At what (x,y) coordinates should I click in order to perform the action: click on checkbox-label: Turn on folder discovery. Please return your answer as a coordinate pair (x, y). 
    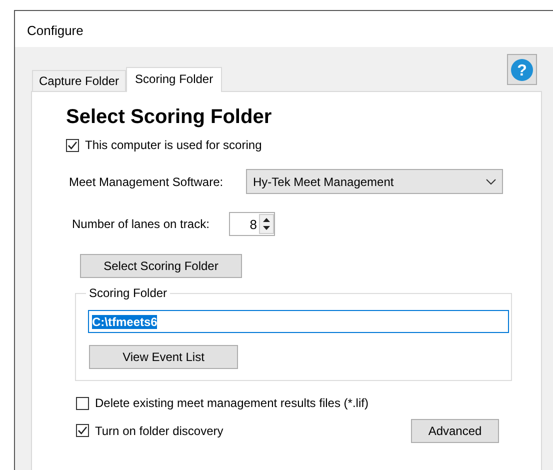
    Looking at the image, I should click on (159, 431).